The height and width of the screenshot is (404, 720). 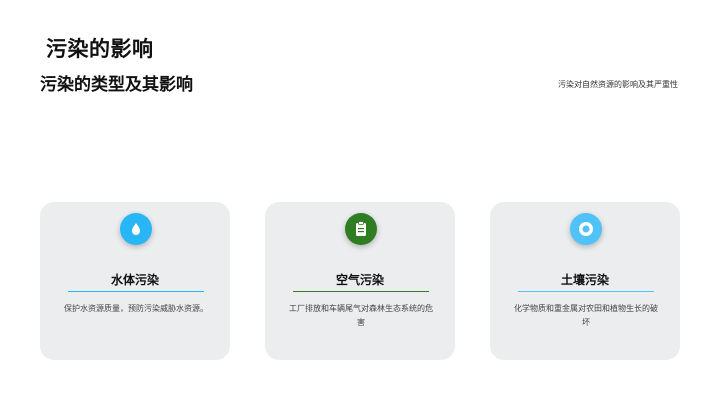 I want to click on card-title: 空气污染, so click(x=359, y=280).